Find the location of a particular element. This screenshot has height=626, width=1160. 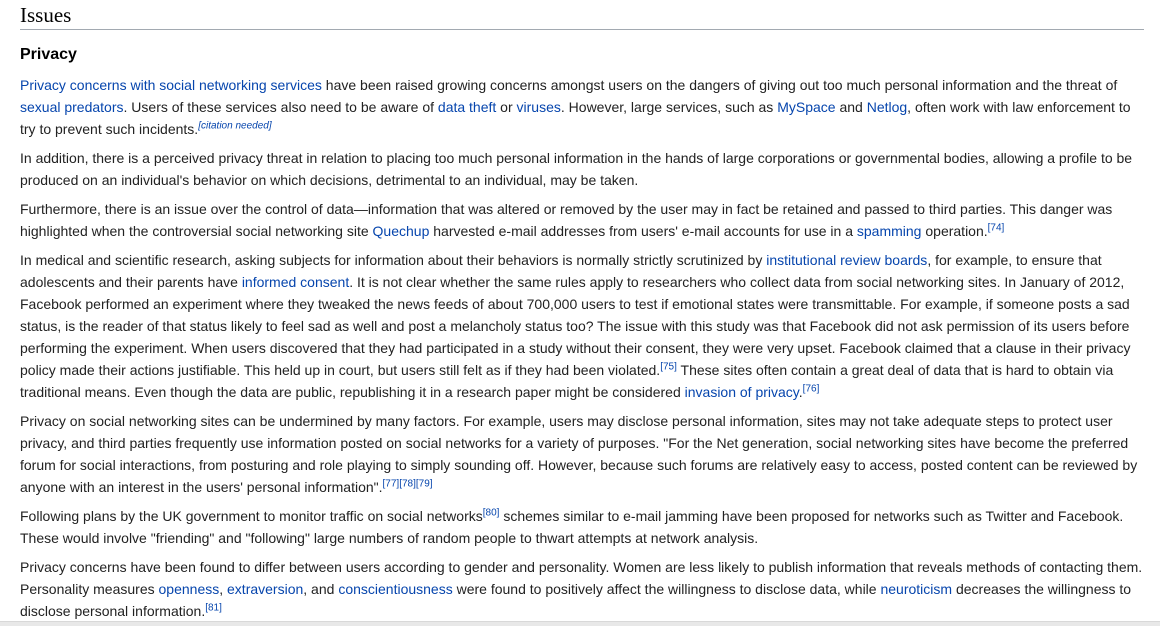

citation-needed-link: [citation needed] is located at coordinates (234, 125).